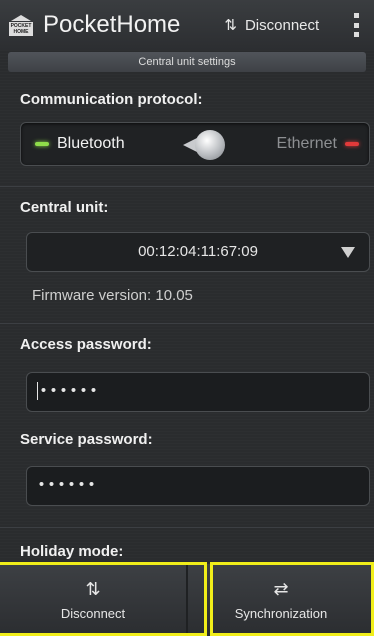 This screenshot has width=374, height=636. Describe the element at coordinates (352, 144) in the screenshot. I see `ethernet-led-icon` at that location.